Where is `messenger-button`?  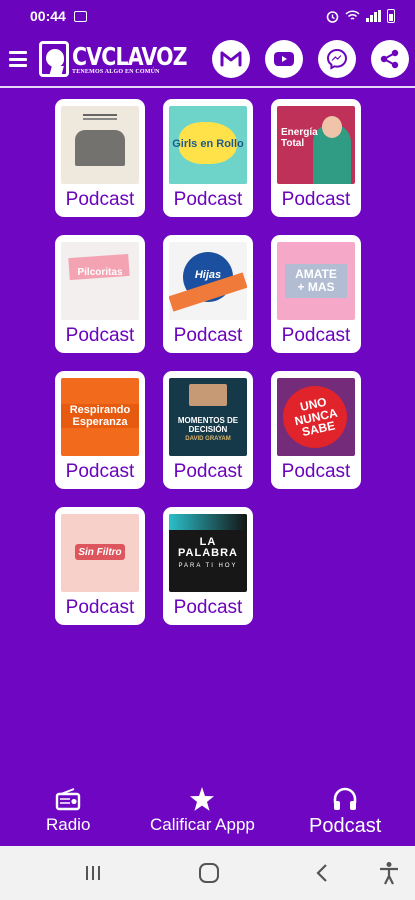
messenger-button is located at coordinates (337, 59).